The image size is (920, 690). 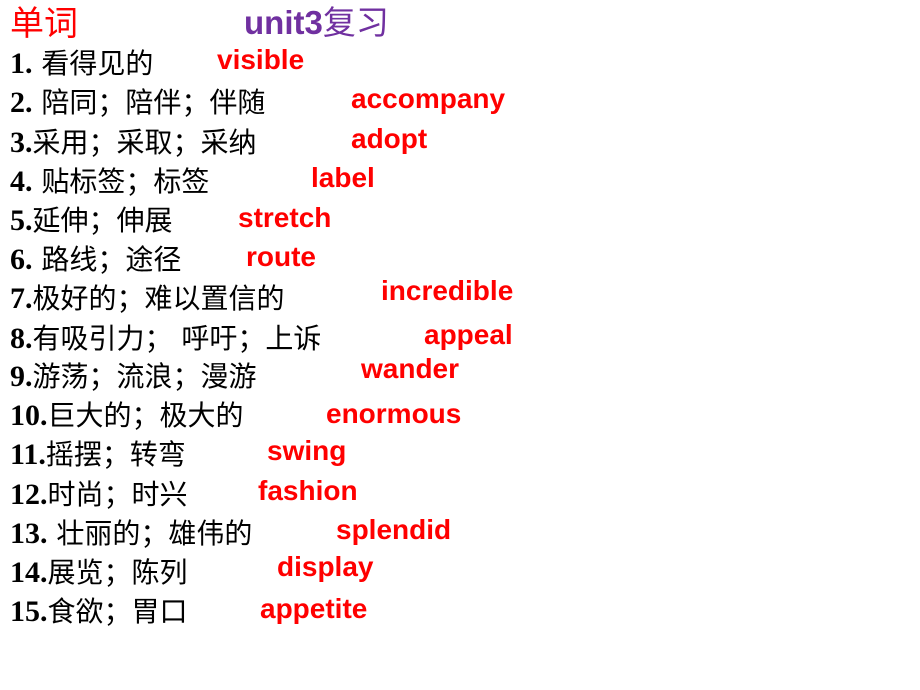 What do you see at coordinates (325, 566) in the screenshot?
I see `vocab-item-english: display` at bounding box center [325, 566].